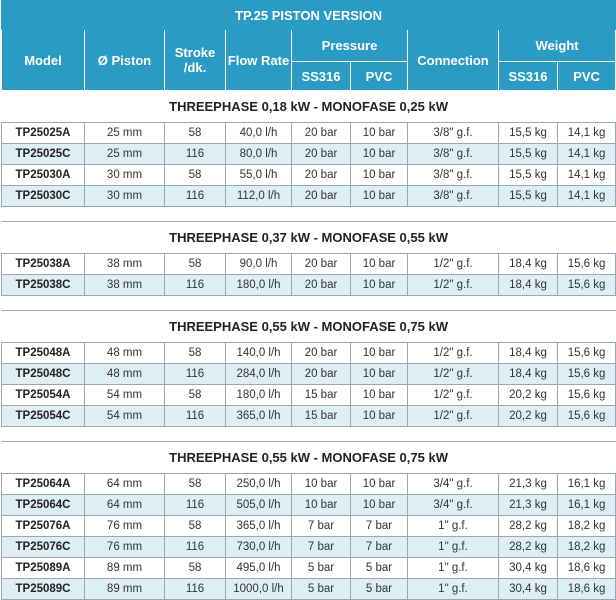 This screenshot has height=600, width=616. I want to click on cell-weight-pvc: 14,1 kg, so click(586, 154).